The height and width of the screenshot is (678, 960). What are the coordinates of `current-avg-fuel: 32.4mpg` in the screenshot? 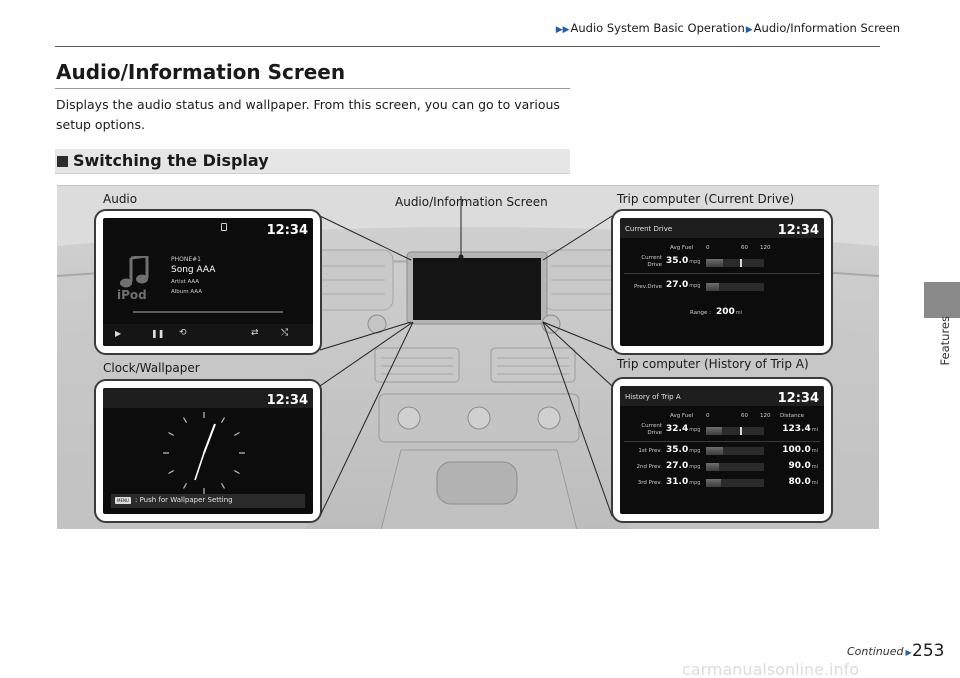 It's located at (683, 429).